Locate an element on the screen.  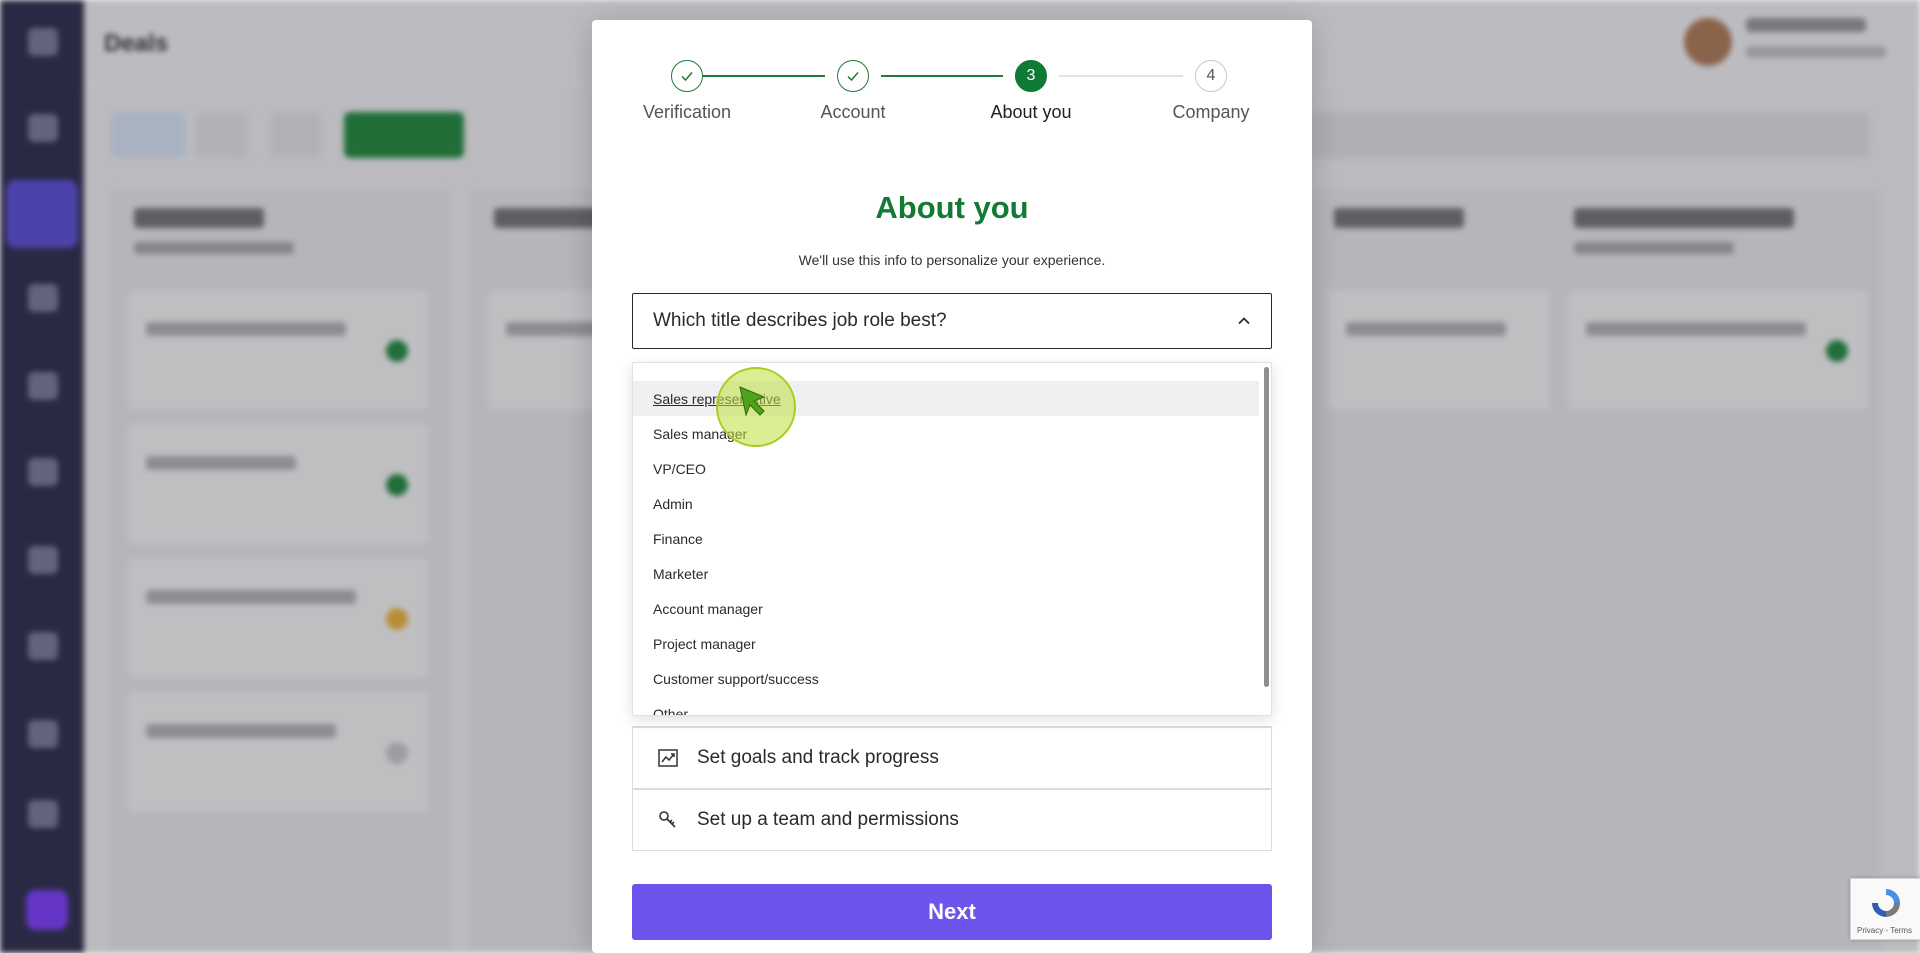
step-about-you: 3 About you is located at coordinates (1031, 91).